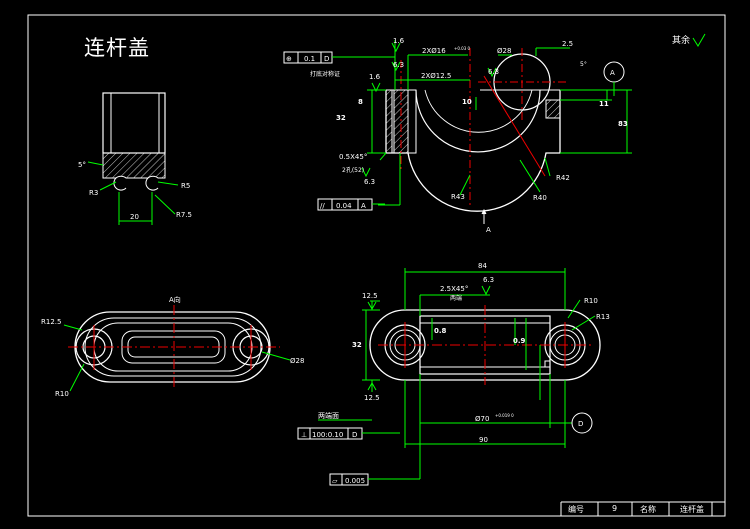 The width and height of the screenshot is (750, 529). Describe the element at coordinates (93, 193) in the screenshot. I see `section-r3: R3` at that location.